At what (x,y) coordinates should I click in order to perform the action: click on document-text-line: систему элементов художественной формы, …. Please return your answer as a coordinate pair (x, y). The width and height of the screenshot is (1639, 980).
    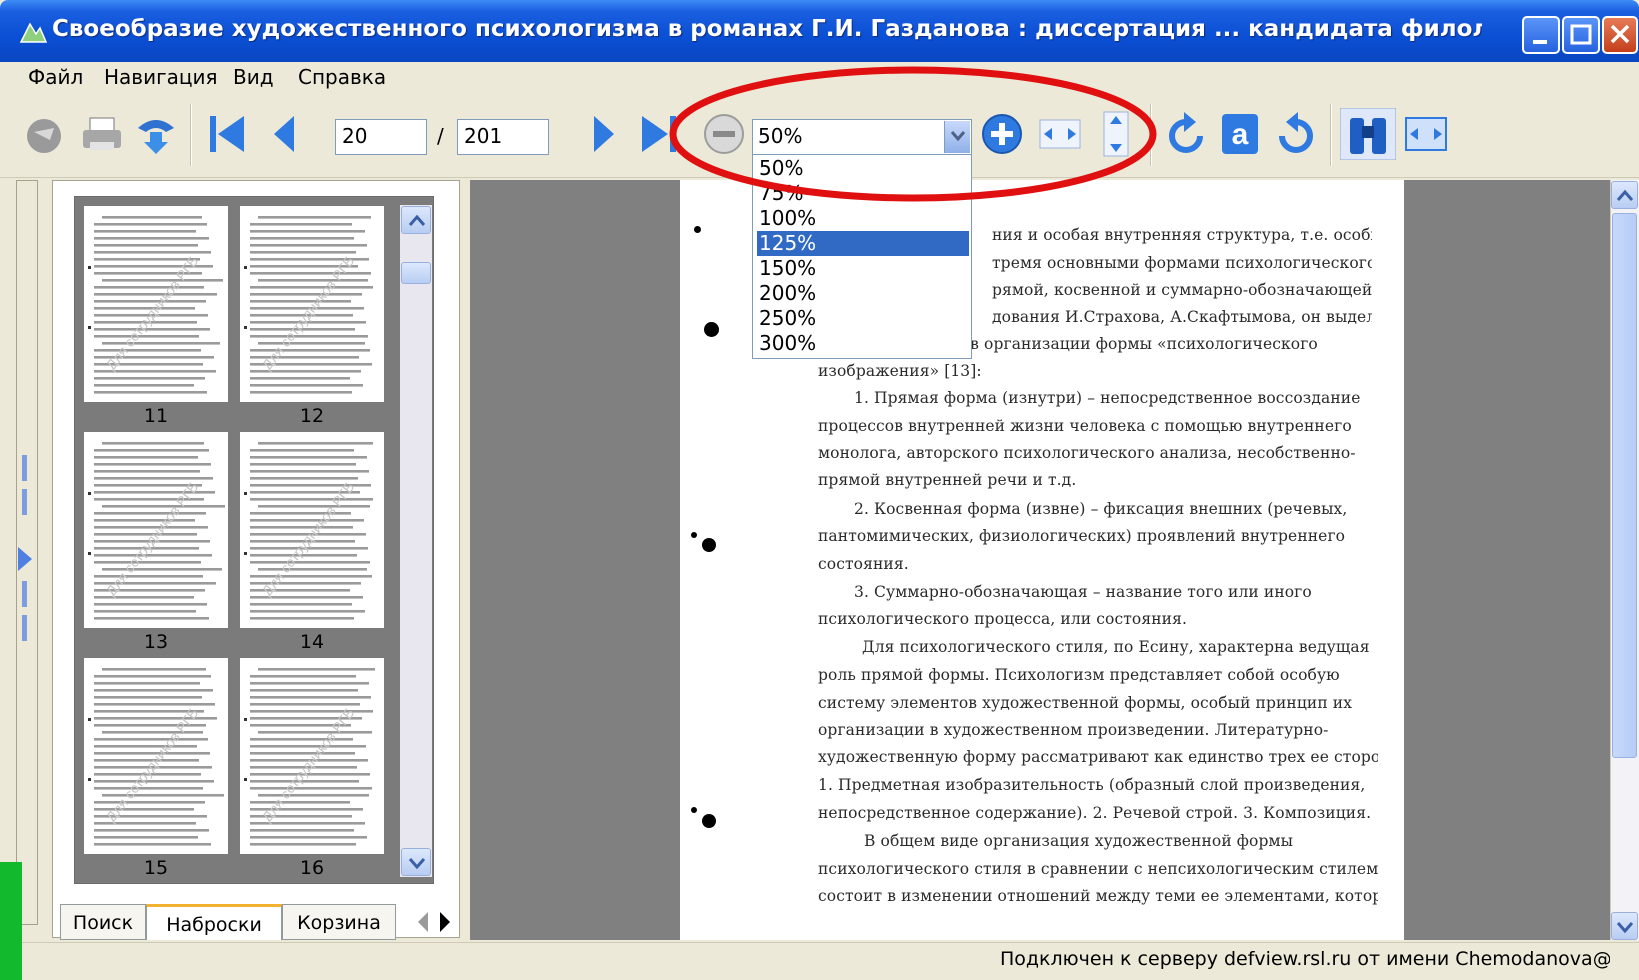
    Looking at the image, I should click on (1085, 703).